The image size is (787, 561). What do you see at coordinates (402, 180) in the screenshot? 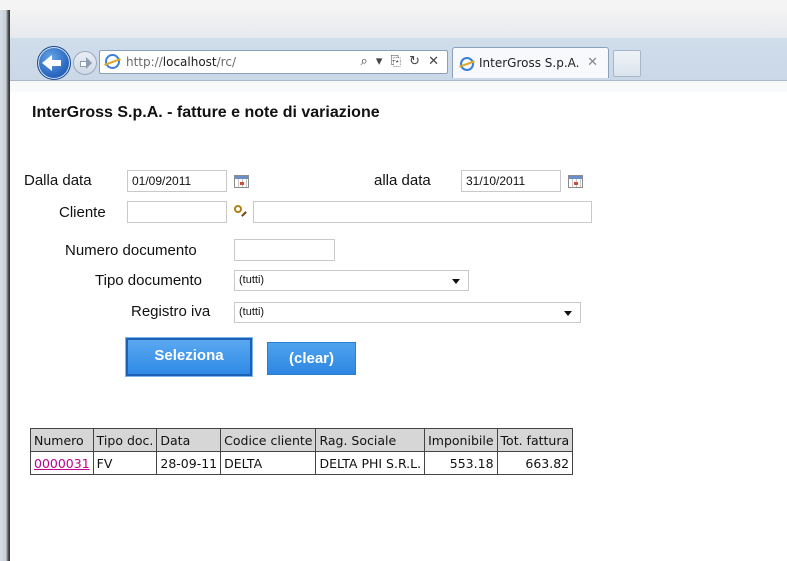
I see `alla-data-label: alla data` at bounding box center [402, 180].